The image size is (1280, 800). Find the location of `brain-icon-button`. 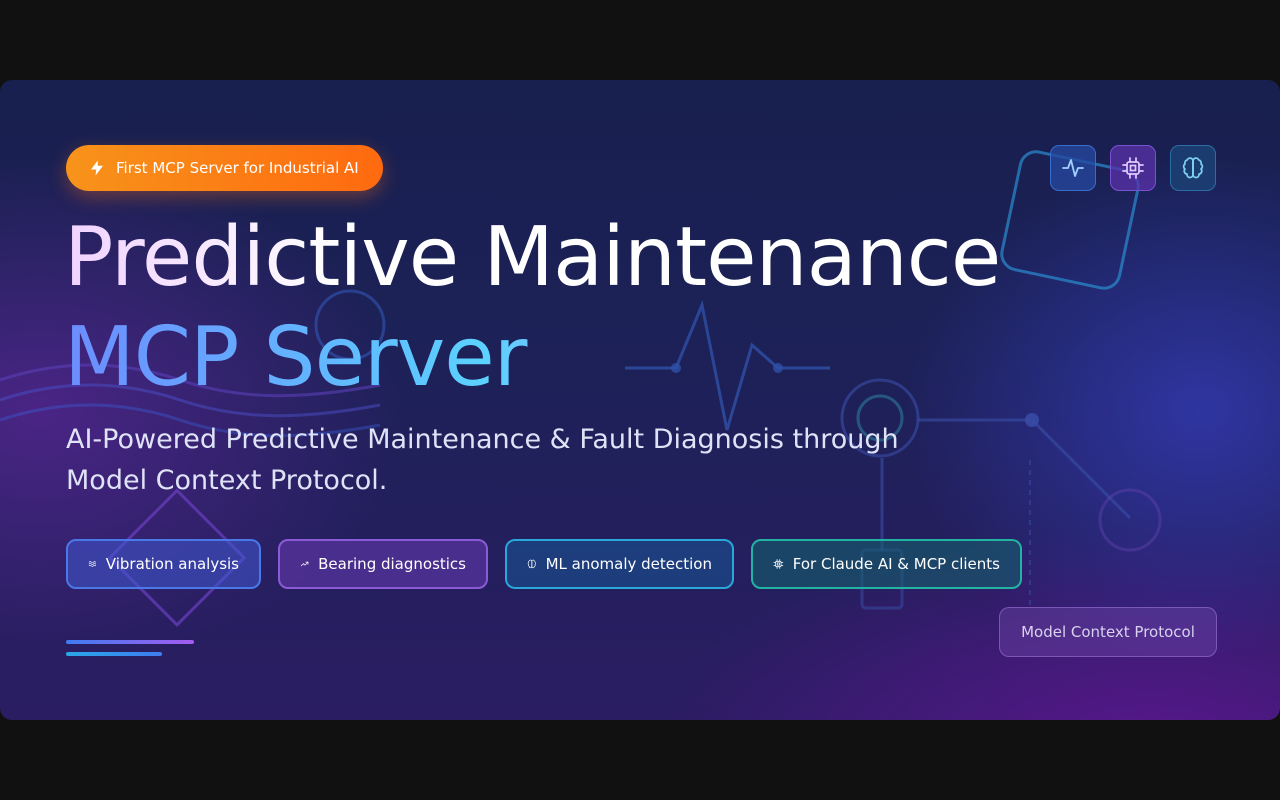

brain-icon-button is located at coordinates (1193, 168).